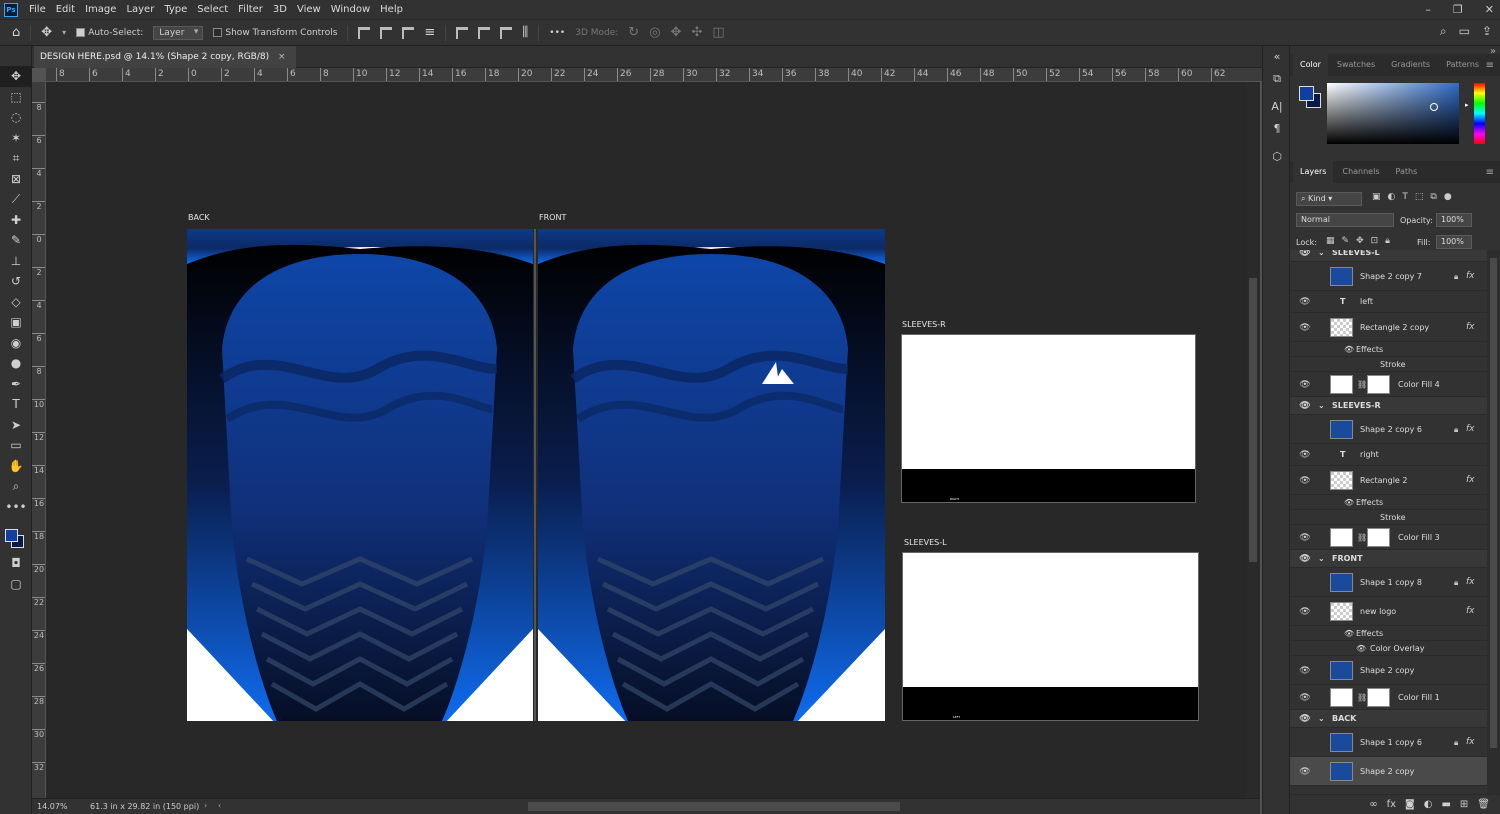 This screenshot has height=814, width=1500. What do you see at coordinates (16, 240) in the screenshot?
I see `brush-tool-icon: ✎` at bounding box center [16, 240].